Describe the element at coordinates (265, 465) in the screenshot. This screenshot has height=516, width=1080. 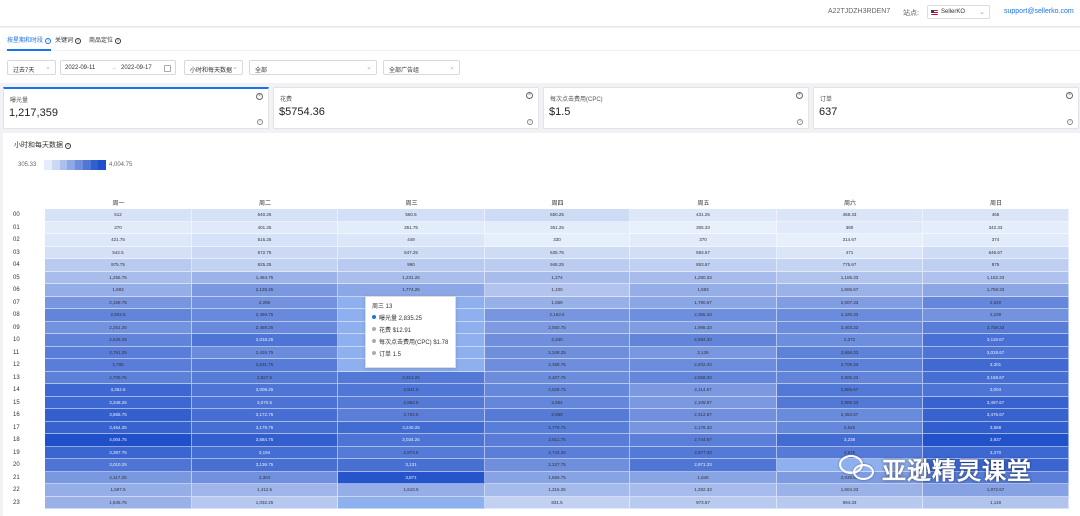
I see `heatmap-cell: 3,136.75` at that location.